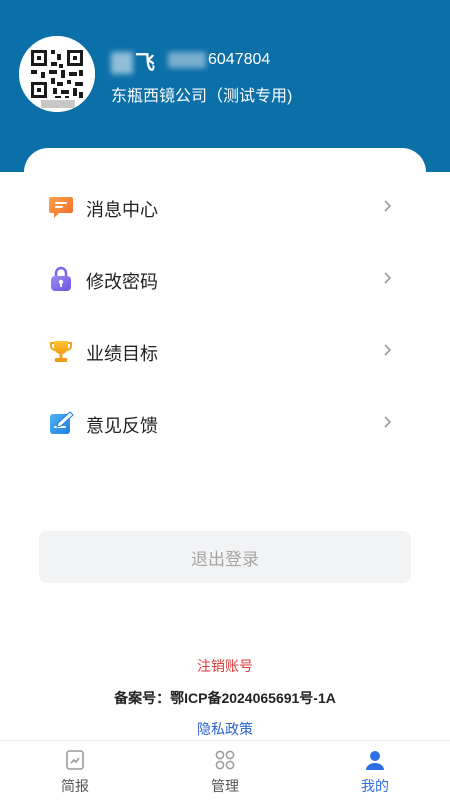  What do you see at coordinates (122, 210) in the screenshot?
I see `menu-item-label: 消息中心` at bounding box center [122, 210].